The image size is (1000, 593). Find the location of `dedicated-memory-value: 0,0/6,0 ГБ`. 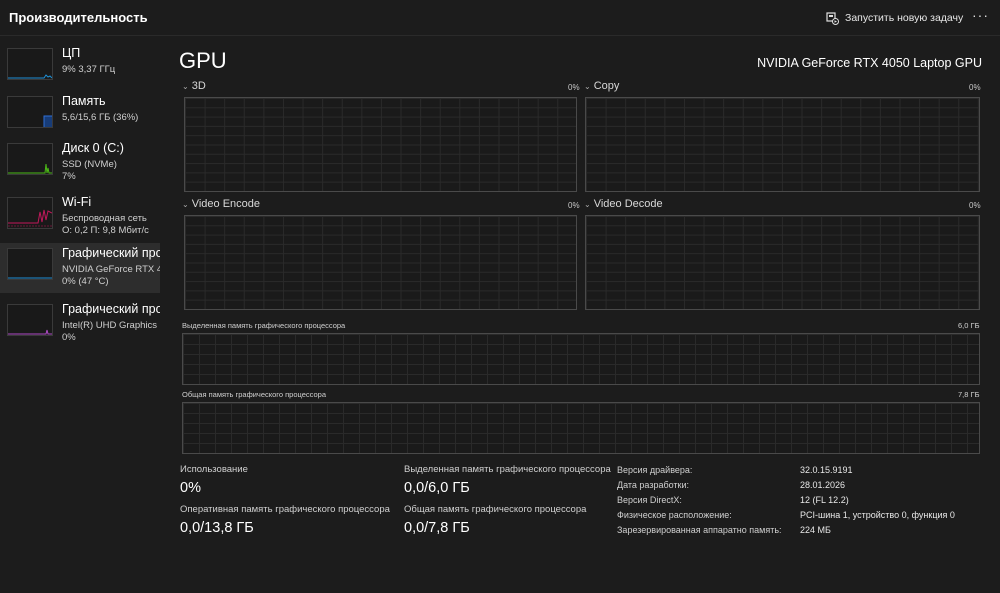

dedicated-memory-value: 0,0/6,0 ГБ is located at coordinates (437, 488).